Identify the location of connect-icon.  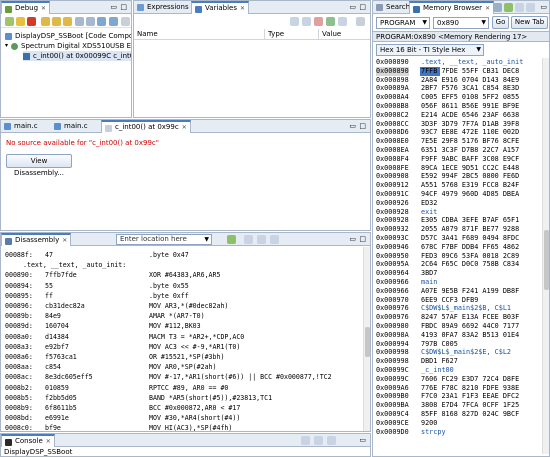
(113, 21).